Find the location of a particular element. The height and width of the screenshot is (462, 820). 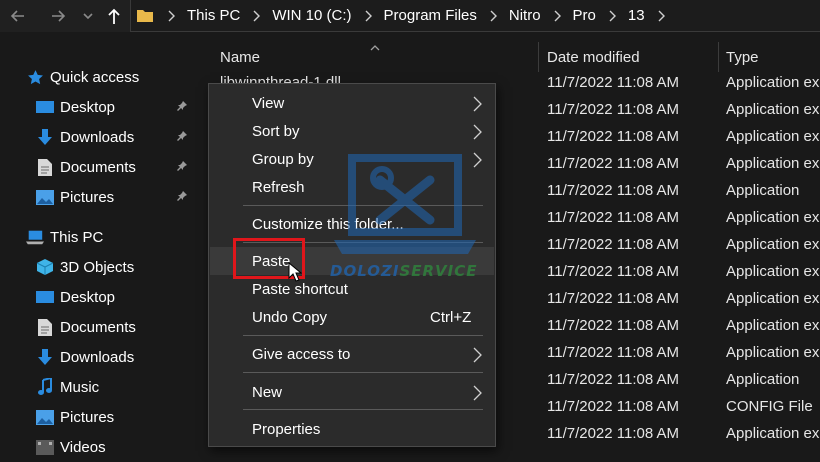

nav-3d-objects-label: 3D Objects is located at coordinates (97, 267).